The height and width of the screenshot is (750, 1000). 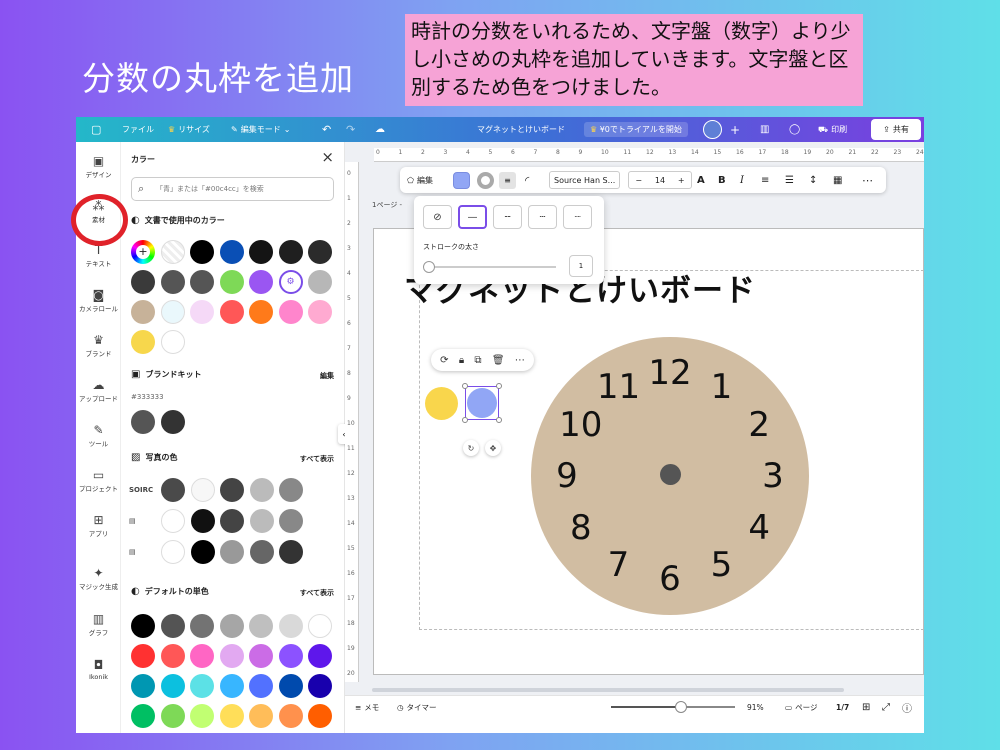 What do you see at coordinates (98, 255) in the screenshot?
I see `rail-item-text: T テキスト` at bounding box center [98, 255].